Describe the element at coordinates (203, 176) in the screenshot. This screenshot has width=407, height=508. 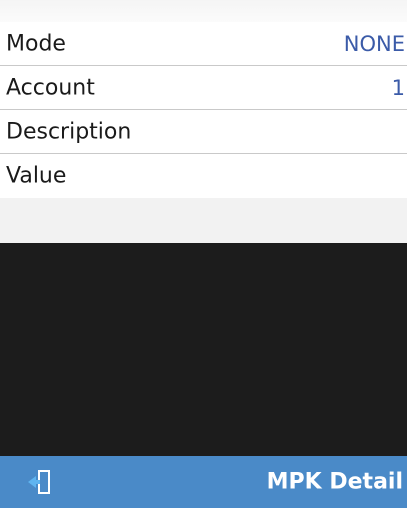
I see `row-value: Value` at that location.